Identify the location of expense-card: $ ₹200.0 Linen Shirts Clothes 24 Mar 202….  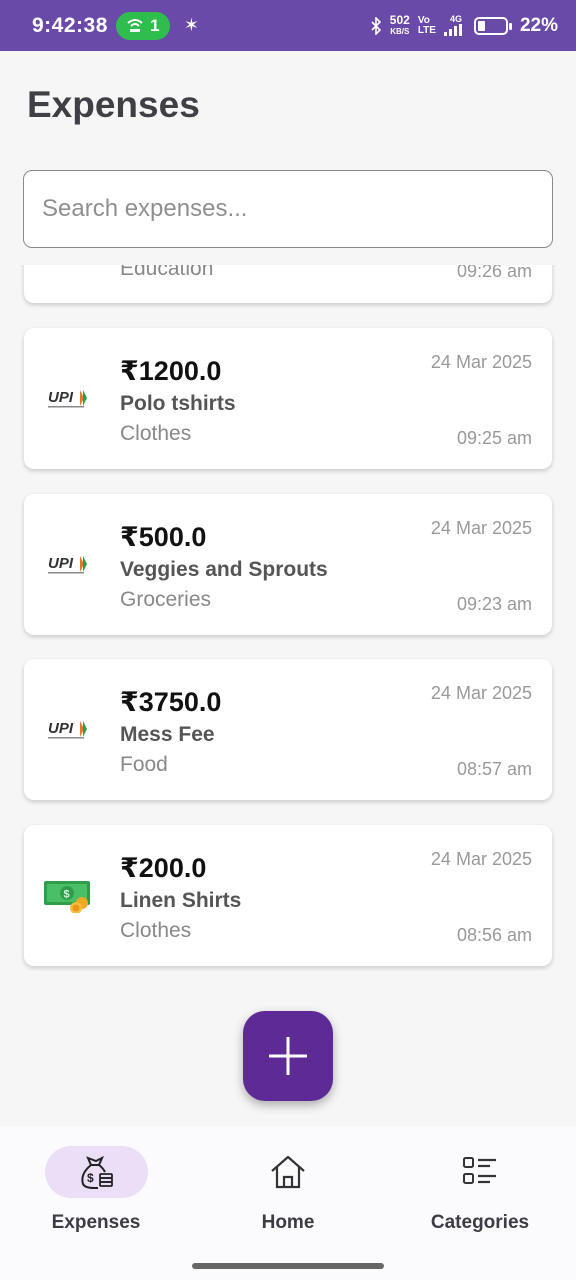
(288, 895).